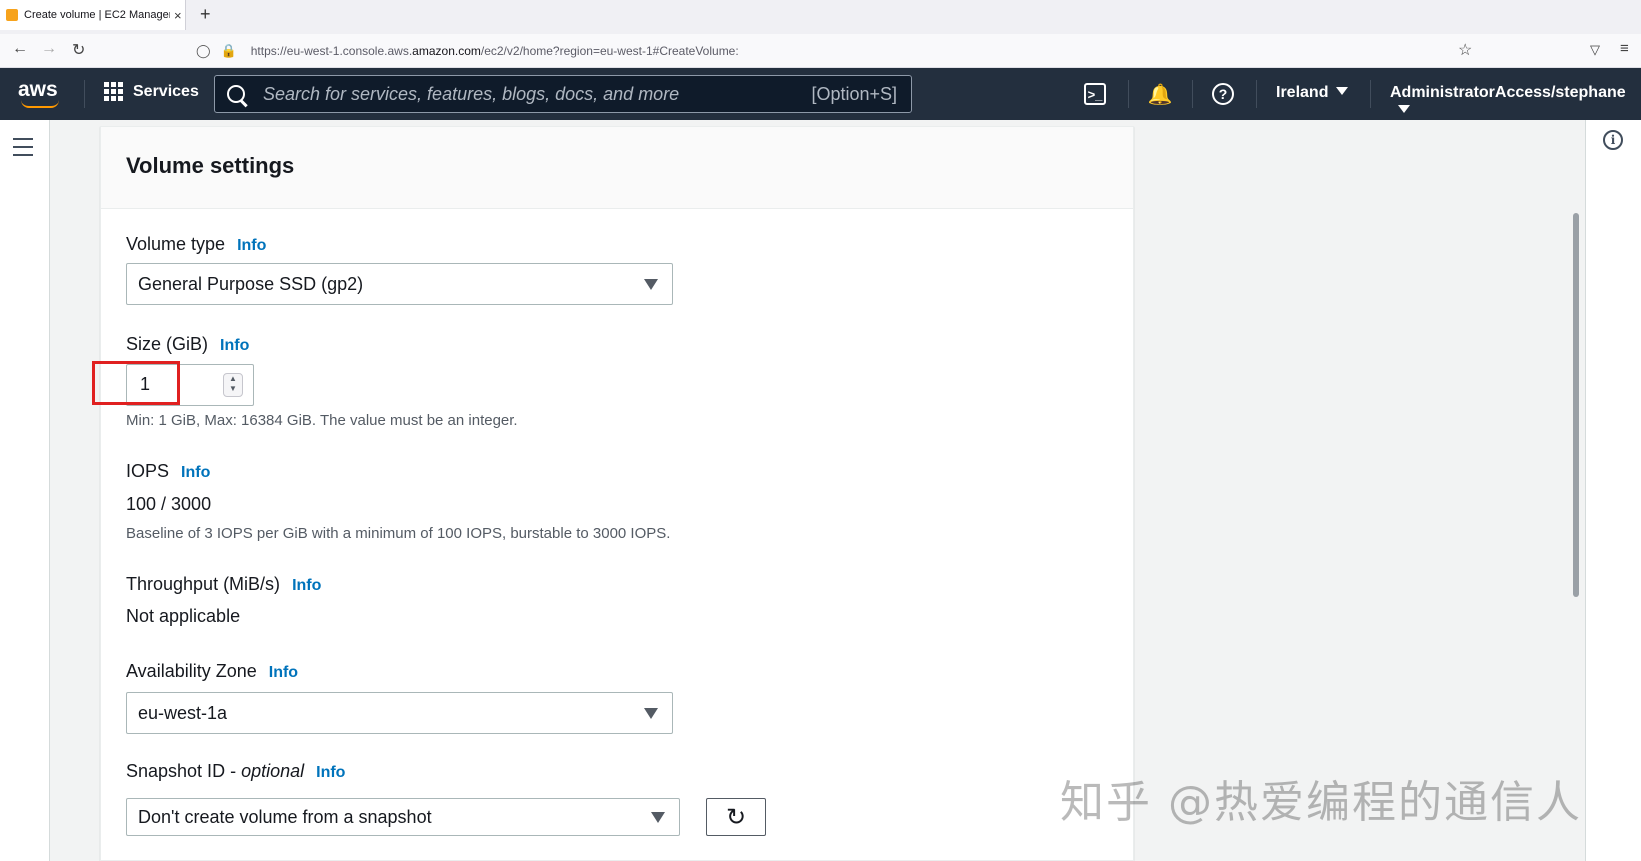 Image resolution: width=1641 pixels, height=861 pixels. Describe the element at coordinates (229, 51) in the screenshot. I see `lock-icon: 🔒` at that location.